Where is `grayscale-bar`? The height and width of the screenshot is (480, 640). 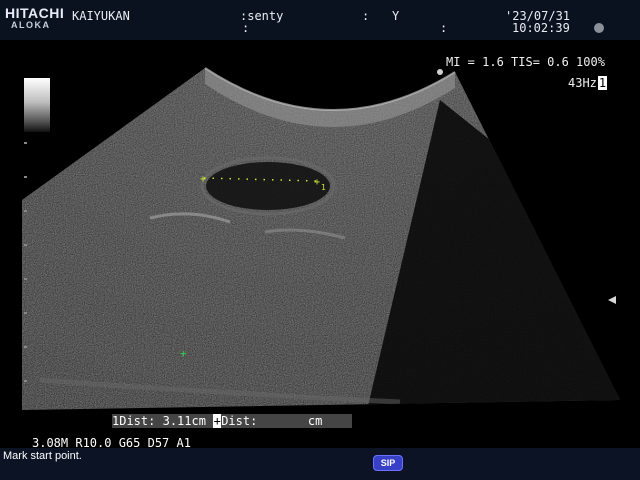
grayscale-bar is located at coordinates (37, 105).